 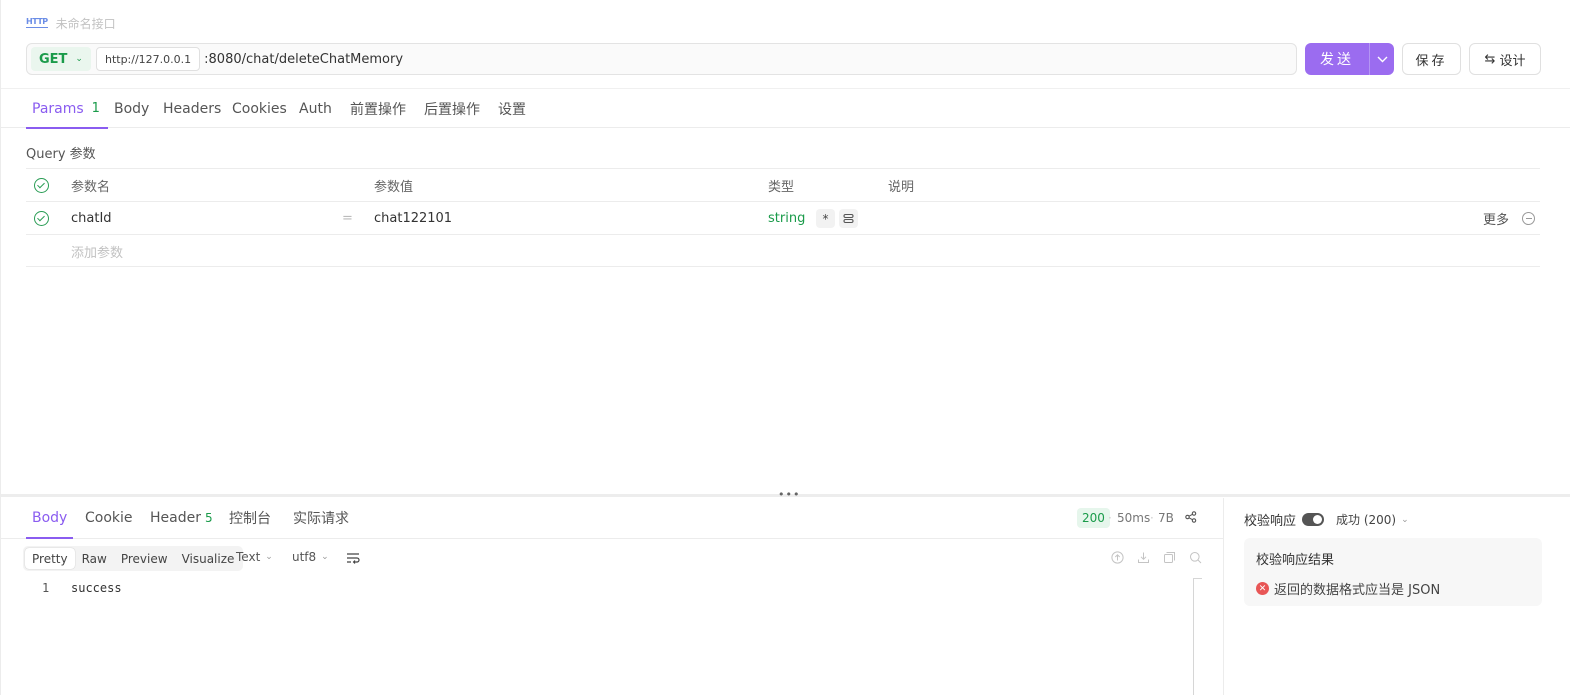 I want to click on param-type-select: string, so click(x=786, y=218).